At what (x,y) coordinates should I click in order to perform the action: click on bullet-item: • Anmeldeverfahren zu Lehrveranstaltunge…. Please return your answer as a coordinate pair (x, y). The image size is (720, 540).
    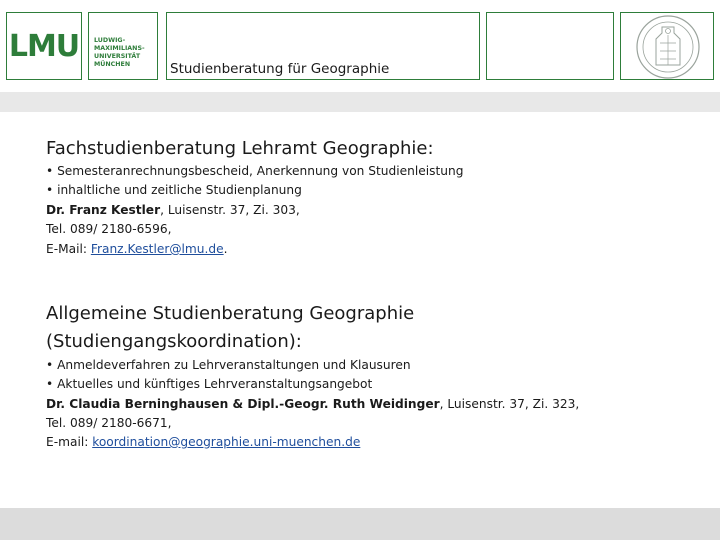
    Looking at the image, I should click on (228, 365).